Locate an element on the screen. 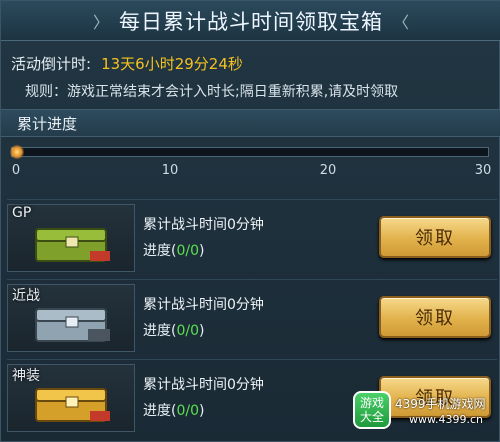  page-title: 每日累计战斗时间领取宝箱 is located at coordinates (251, 21).